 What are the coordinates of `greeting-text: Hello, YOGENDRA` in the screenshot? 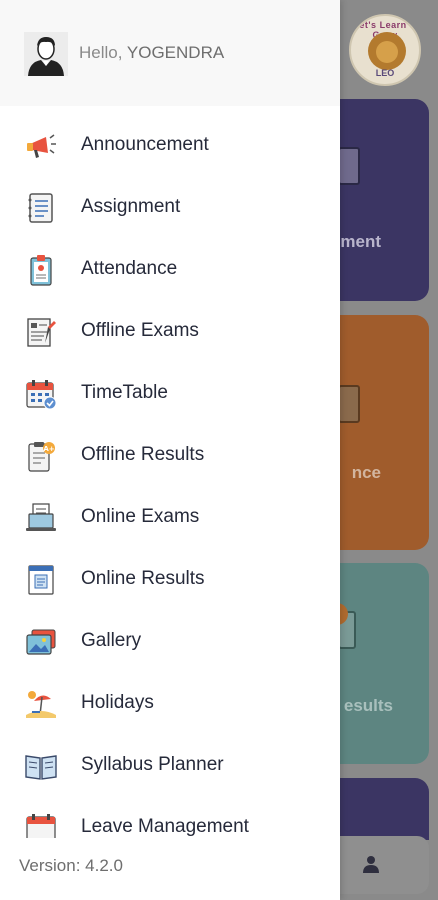 It's located at (151, 53).